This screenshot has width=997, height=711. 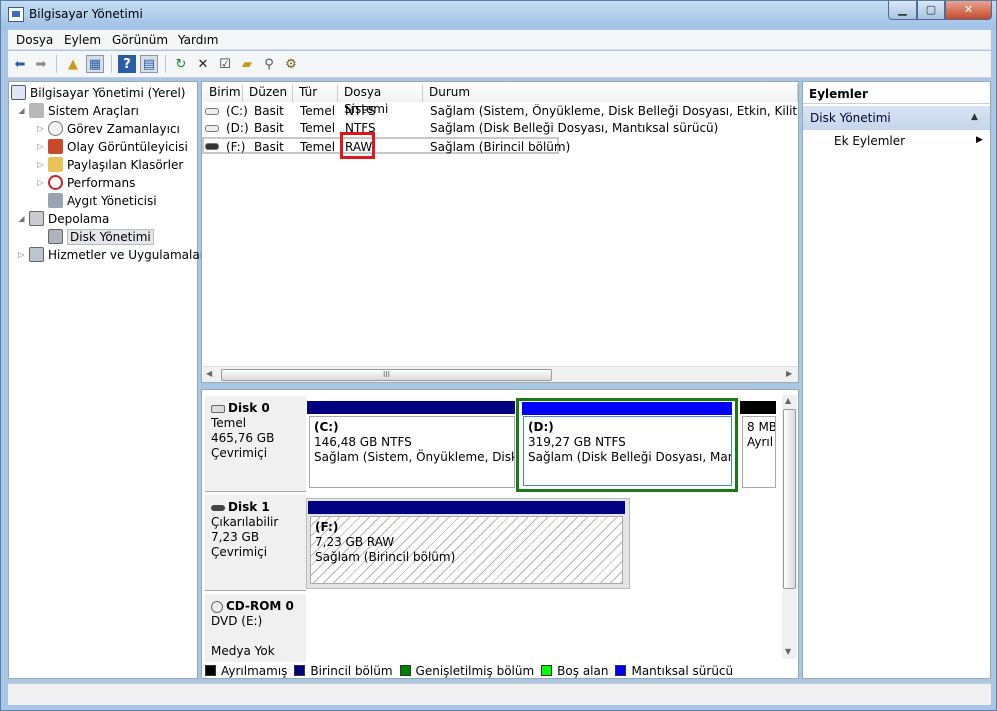 What do you see at coordinates (34, 40) in the screenshot?
I see `menu-dosya: Dosya` at bounding box center [34, 40].